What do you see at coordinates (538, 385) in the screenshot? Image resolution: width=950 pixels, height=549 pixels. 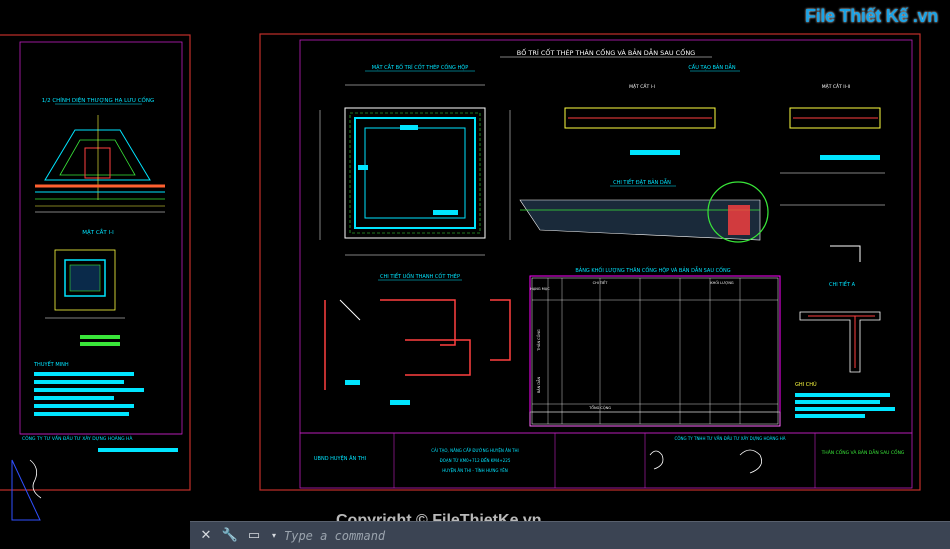 I see `table-group2: BẢN DẪN` at bounding box center [538, 385].